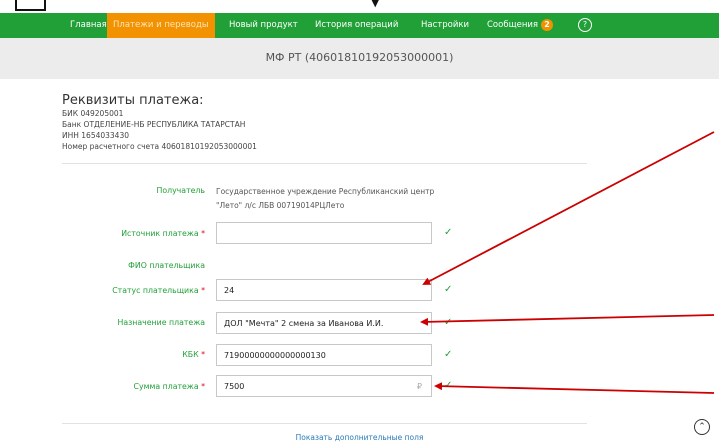 This screenshot has height=443, width=719. Describe the element at coordinates (574, 388) in the screenshot. I see `annotation-arrow-amount` at that location.